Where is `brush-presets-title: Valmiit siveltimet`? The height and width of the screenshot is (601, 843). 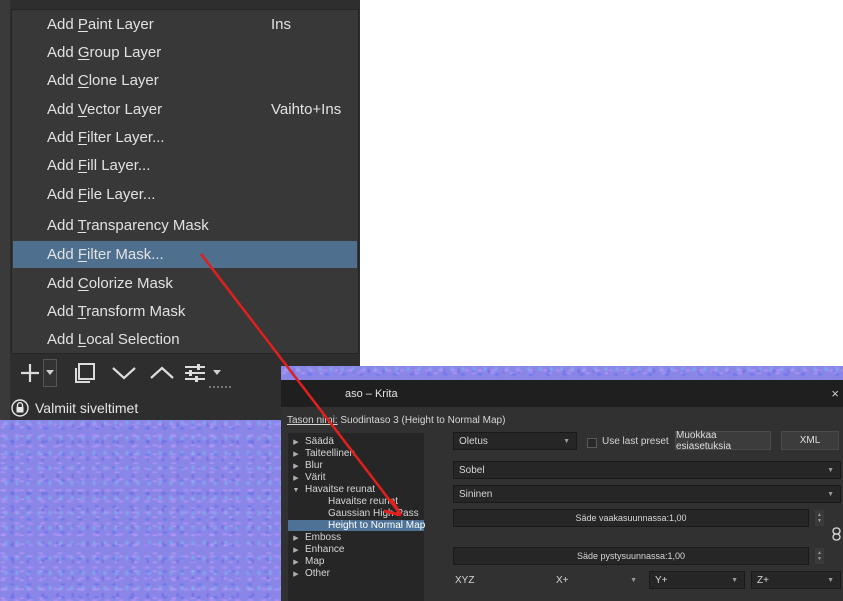 brush-presets-title: Valmiit siveltimet is located at coordinates (87, 408).